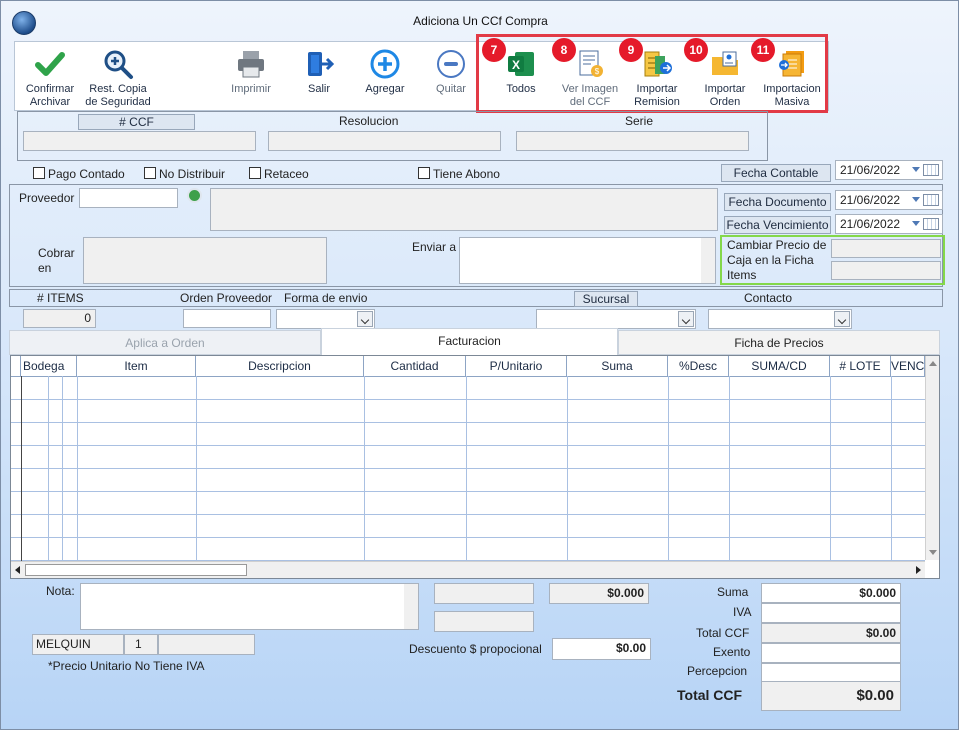 This screenshot has width=959, height=730. I want to click on fecha-vencimiento-picker: 21/06/2022, so click(889, 224).